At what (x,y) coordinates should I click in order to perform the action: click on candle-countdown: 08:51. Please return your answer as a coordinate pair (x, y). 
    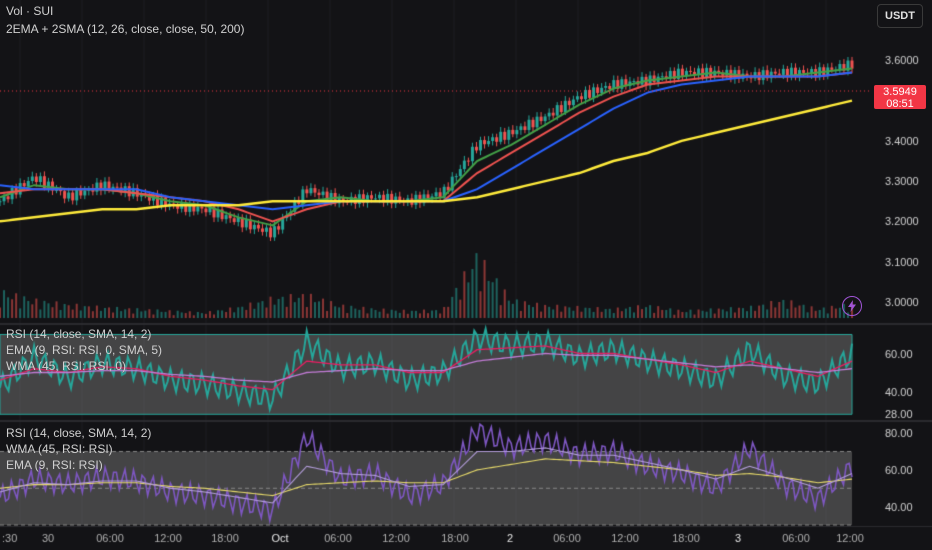
    Looking at the image, I should click on (900, 104).